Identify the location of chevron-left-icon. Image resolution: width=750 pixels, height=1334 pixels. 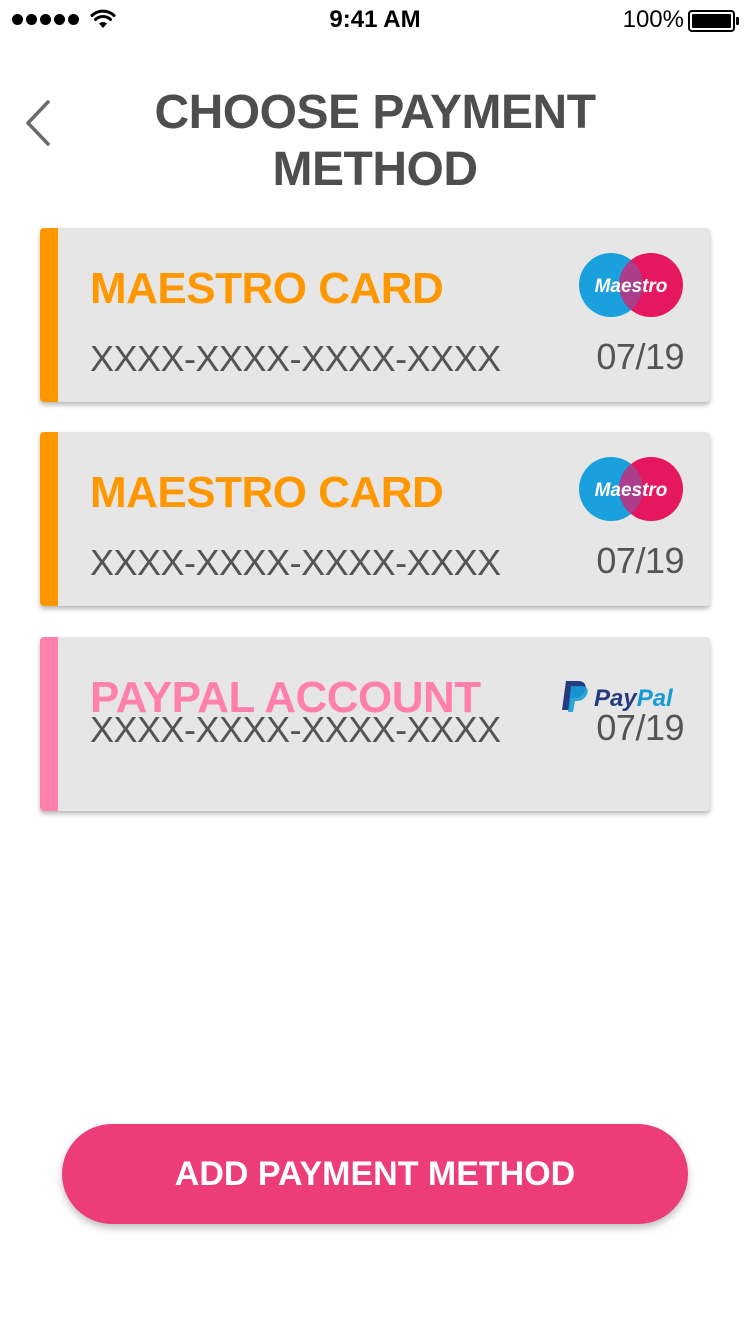
(38, 123).